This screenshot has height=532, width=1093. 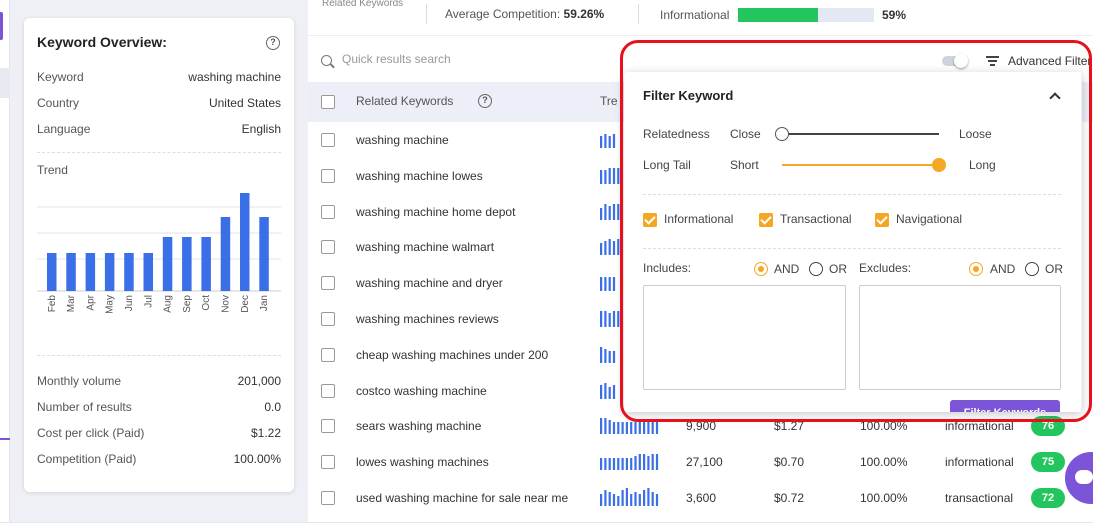 I want to click on stat-label: Number of results, so click(x=84, y=407).